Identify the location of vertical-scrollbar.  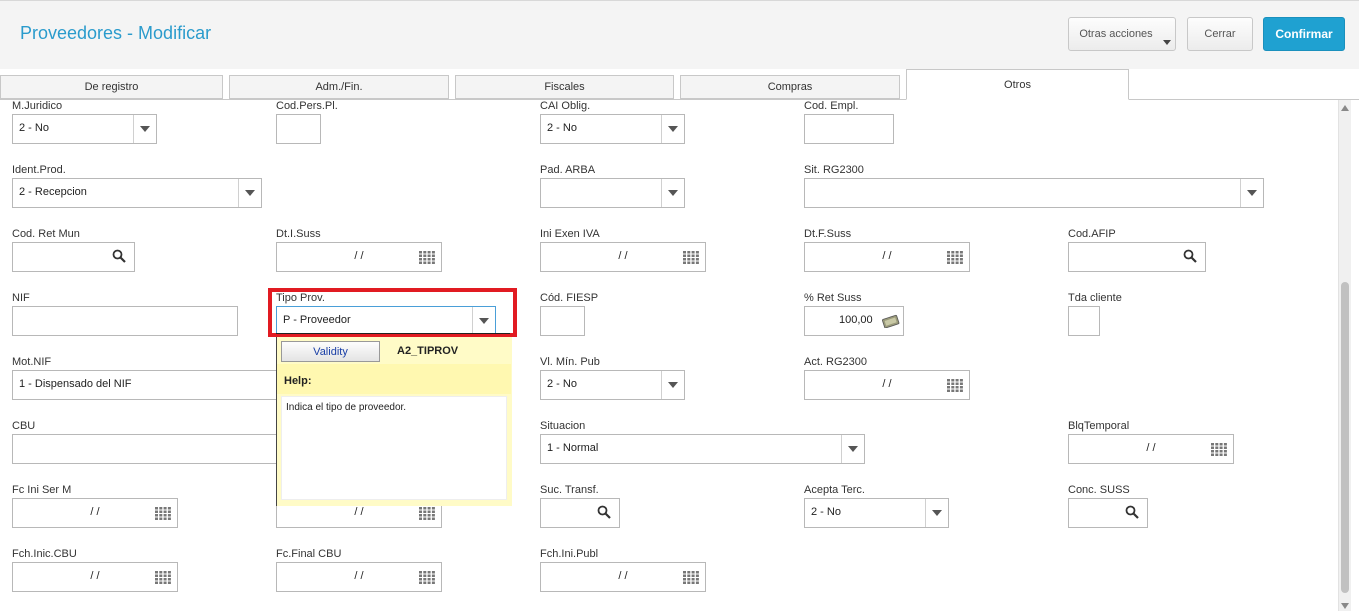
(1344, 355).